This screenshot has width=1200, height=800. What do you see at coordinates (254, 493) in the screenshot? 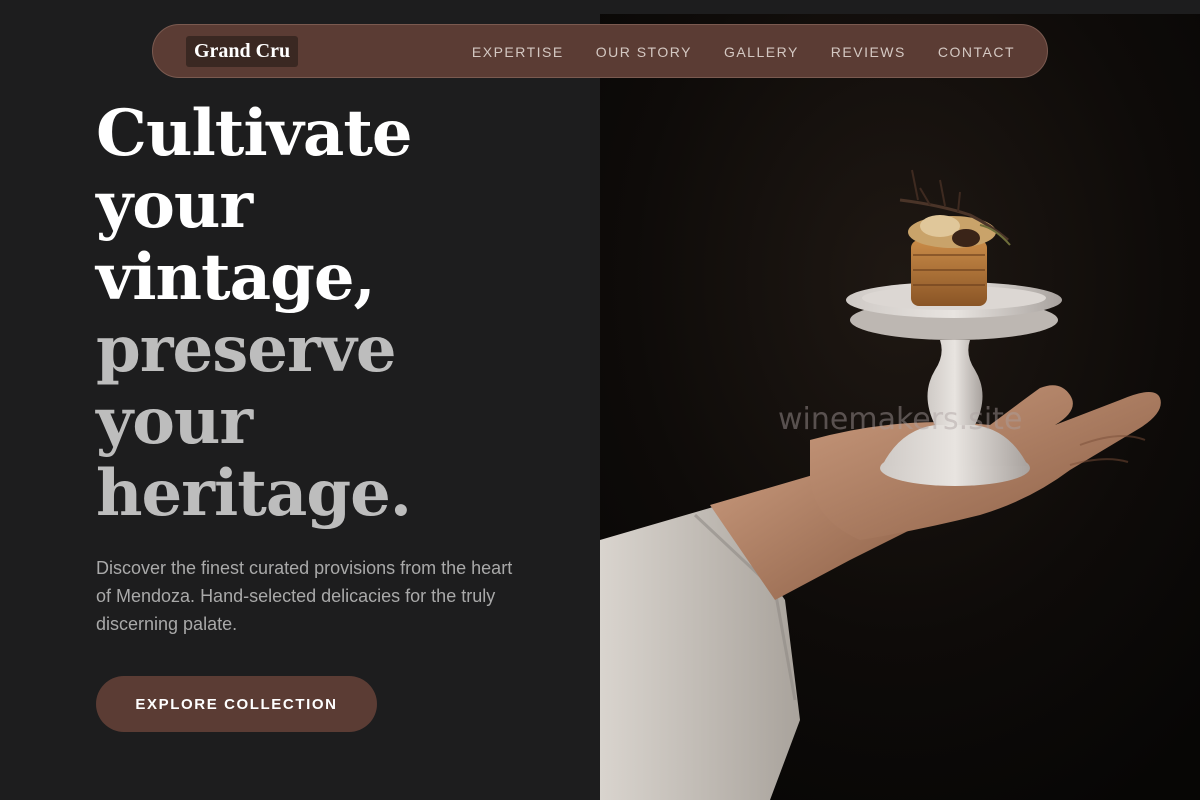
I see `headline-line-muted: heritage.` at bounding box center [254, 493].